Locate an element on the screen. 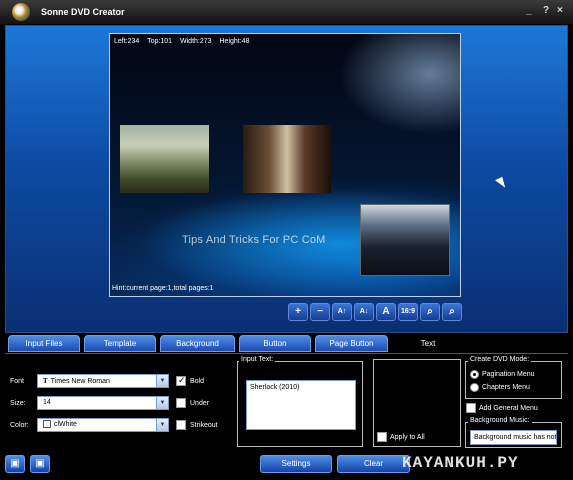  under-checkbox is located at coordinates (181, 403).